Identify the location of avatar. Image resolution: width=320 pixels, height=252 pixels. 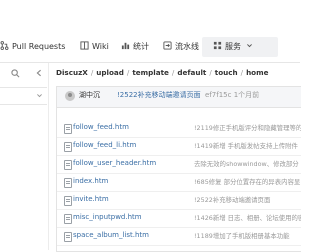
(70, 96).